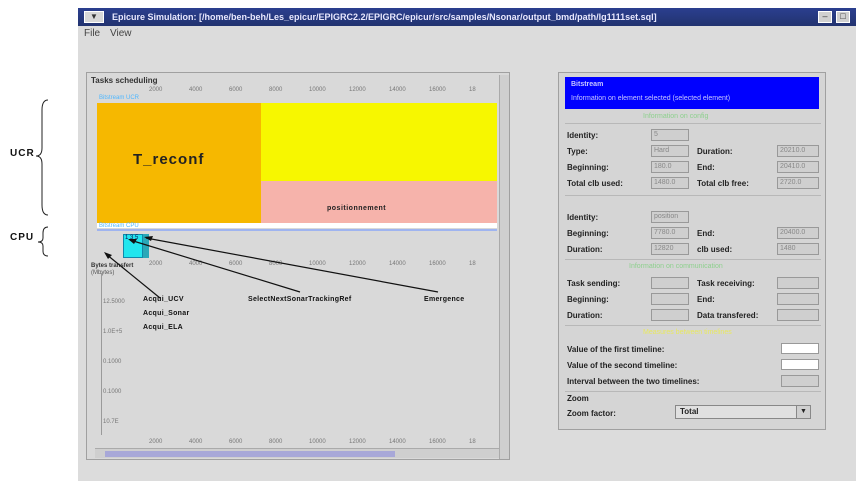  What do you see at coordinates (163, 299) in the screenshot?
I see `acqui-ucv-label: Acqui_UCV` at bounding box center [163, 299].